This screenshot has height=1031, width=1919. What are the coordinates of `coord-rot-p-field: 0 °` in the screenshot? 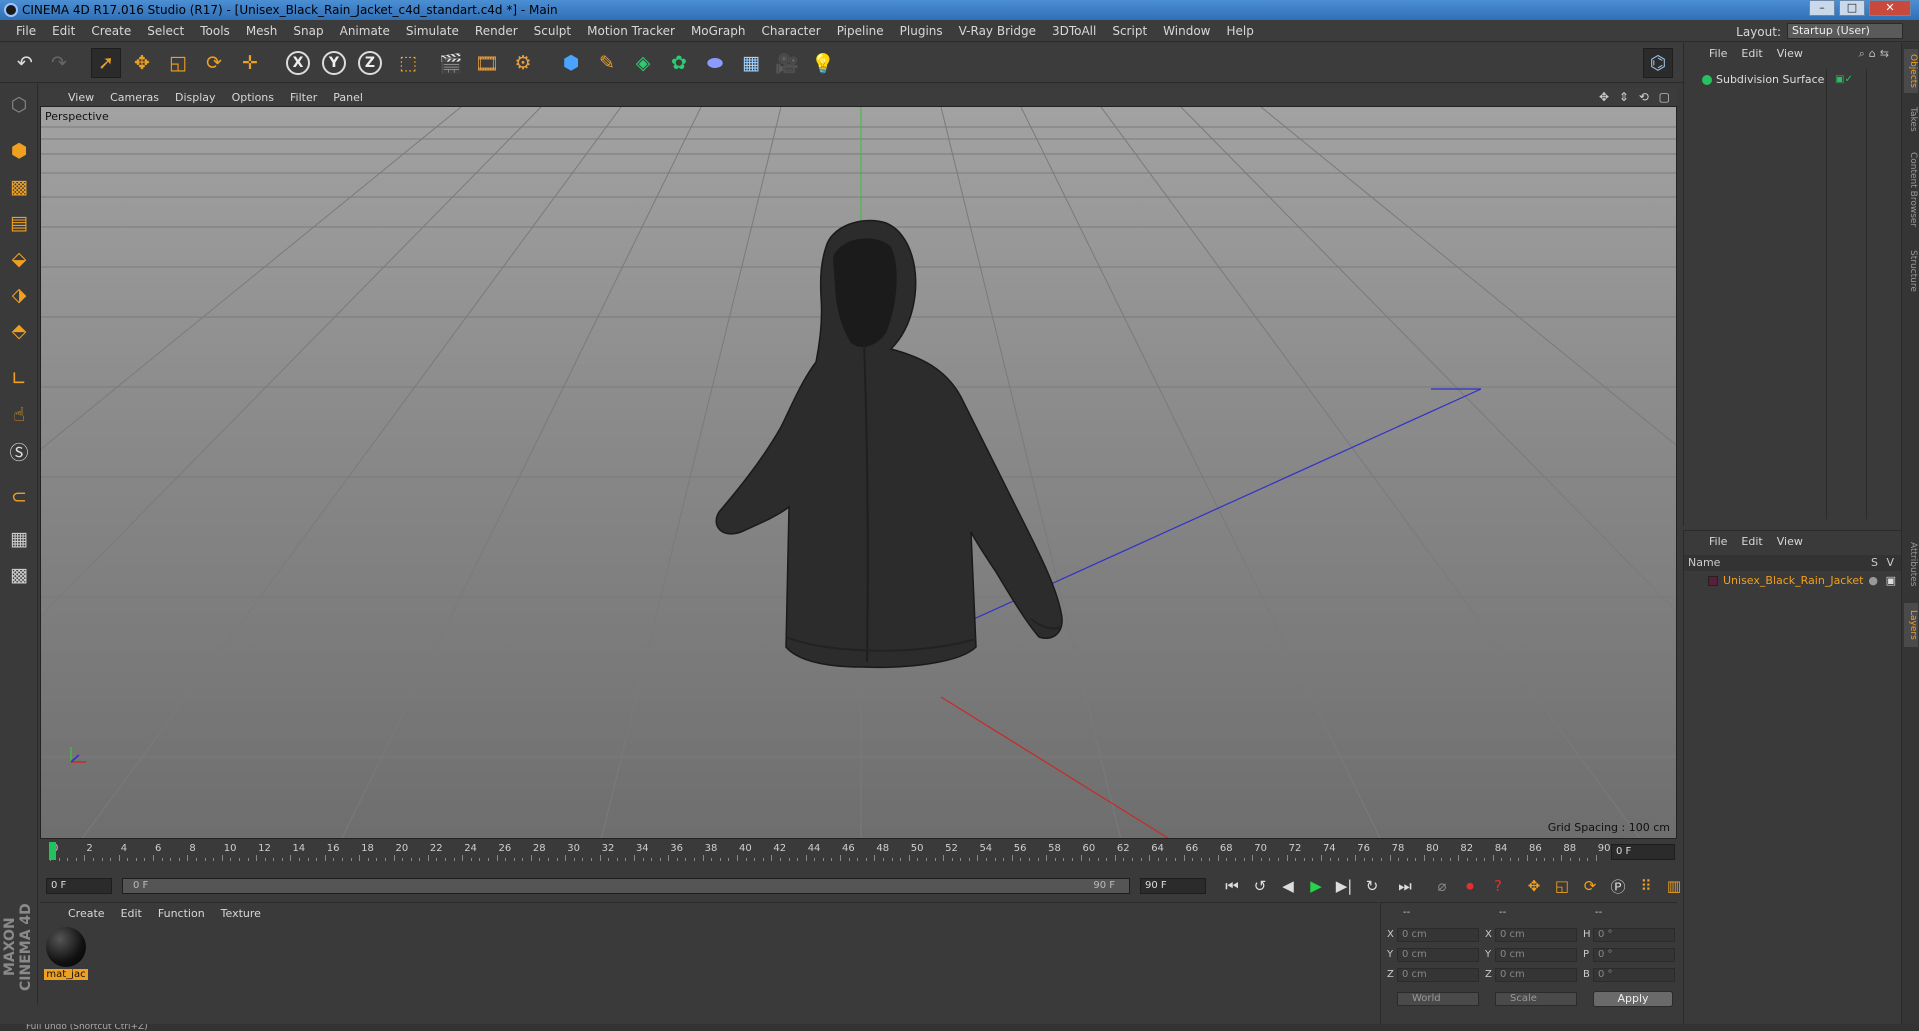 It's located at (1634, 955).